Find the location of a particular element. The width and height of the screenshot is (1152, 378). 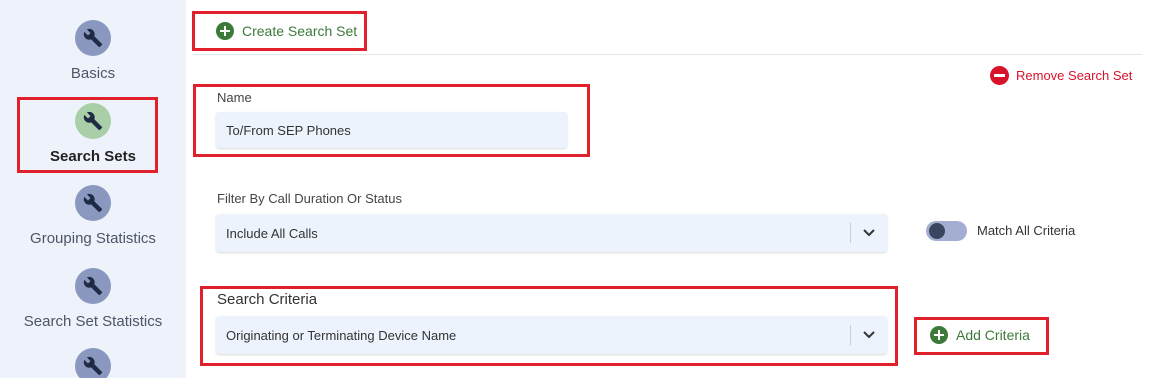

sidebar-item-label: Search Set Statistics is located at coordinates (93, 321).